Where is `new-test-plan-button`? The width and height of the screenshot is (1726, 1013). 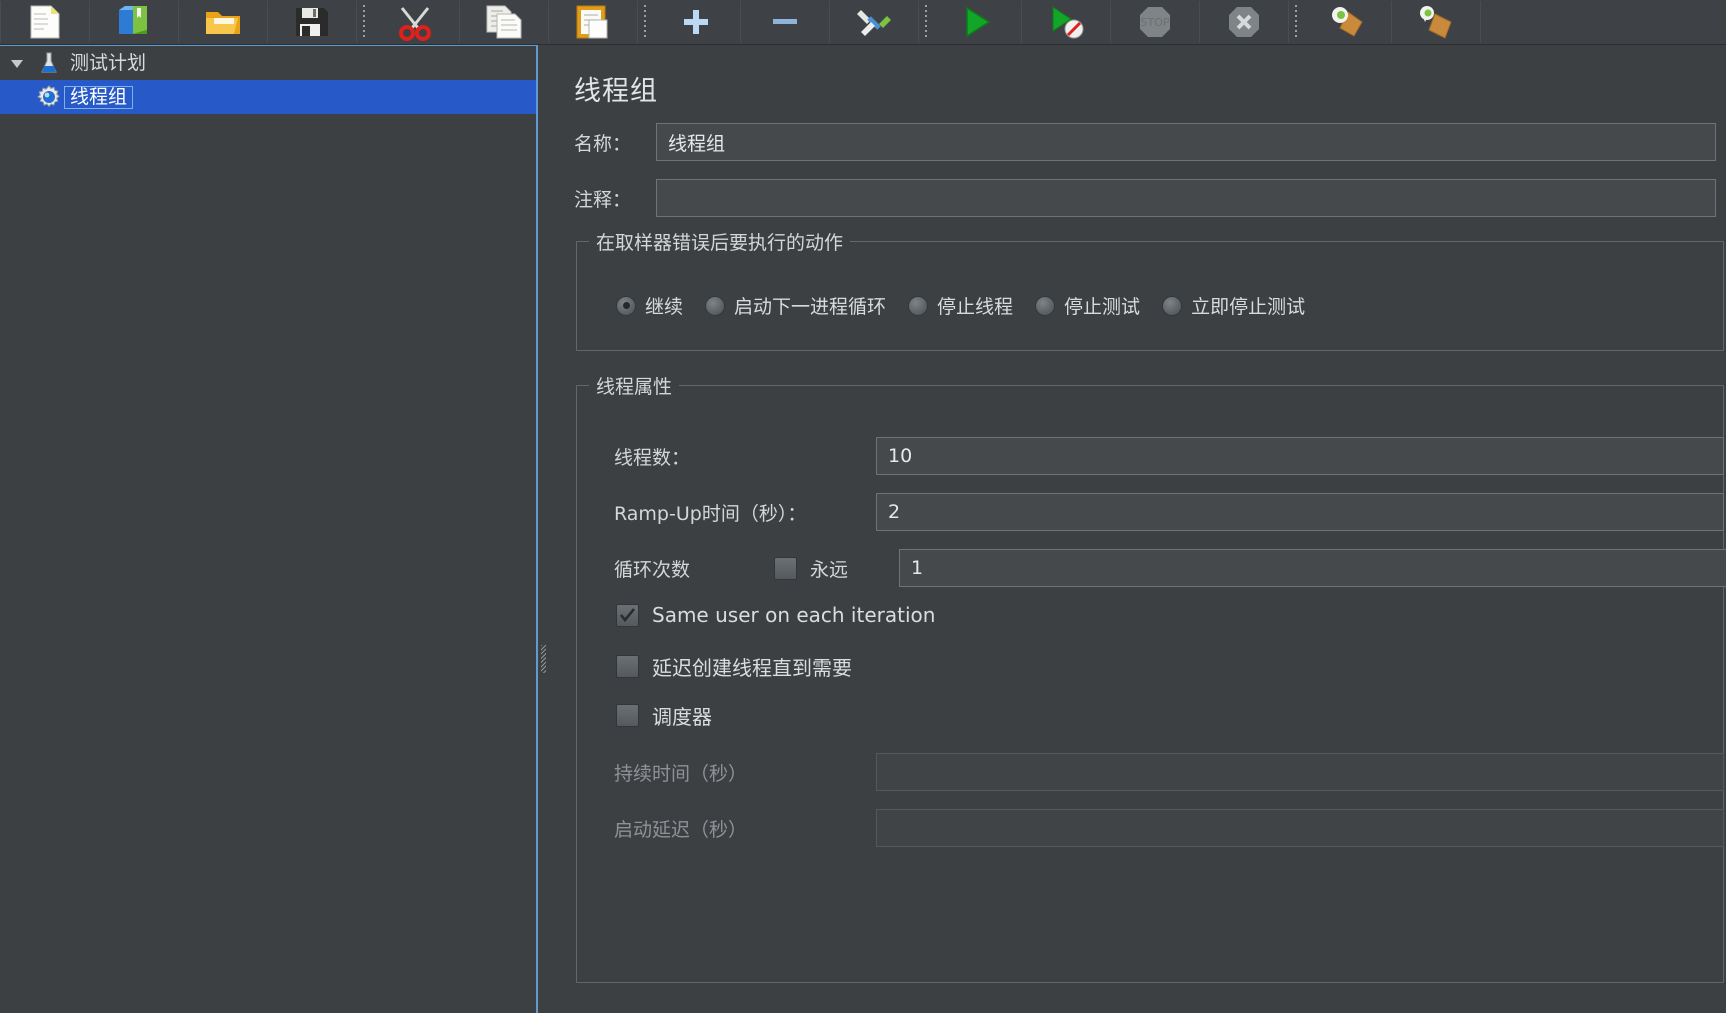
new-test-plan-button is located at coordinates (45, 22).